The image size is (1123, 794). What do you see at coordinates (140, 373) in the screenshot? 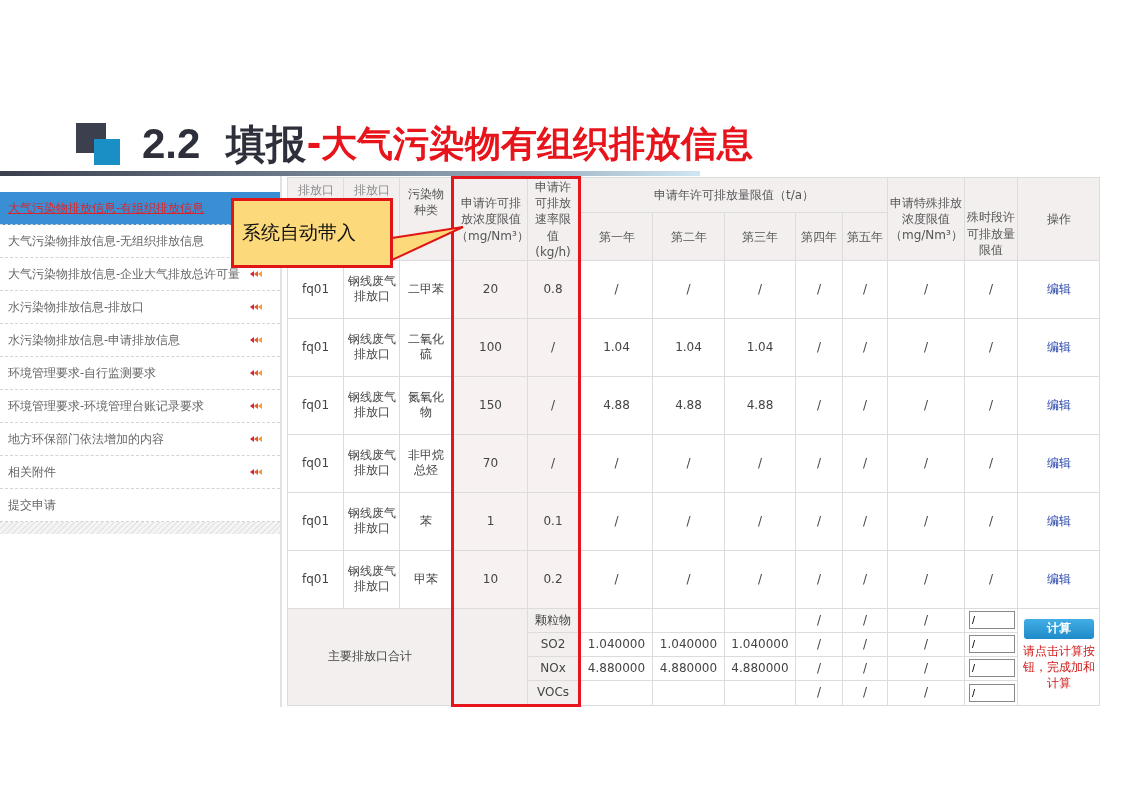
I see `sidebar-item: 环境管理要求-自行监测要求` at bounding box center [140, 373].